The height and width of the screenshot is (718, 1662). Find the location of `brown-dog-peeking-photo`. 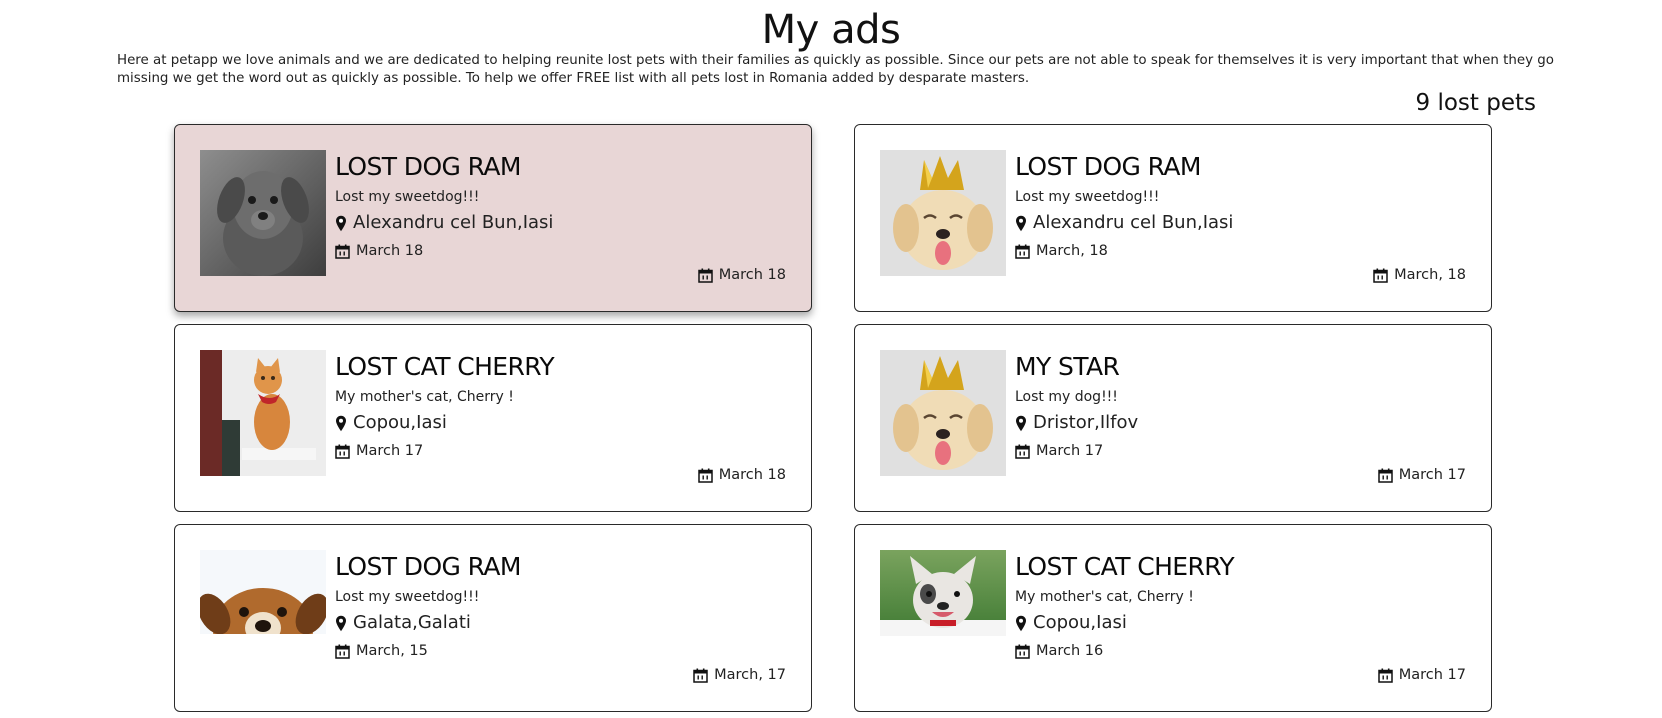

brown-dog-peeking-photo is located at coordinates (263, 592).